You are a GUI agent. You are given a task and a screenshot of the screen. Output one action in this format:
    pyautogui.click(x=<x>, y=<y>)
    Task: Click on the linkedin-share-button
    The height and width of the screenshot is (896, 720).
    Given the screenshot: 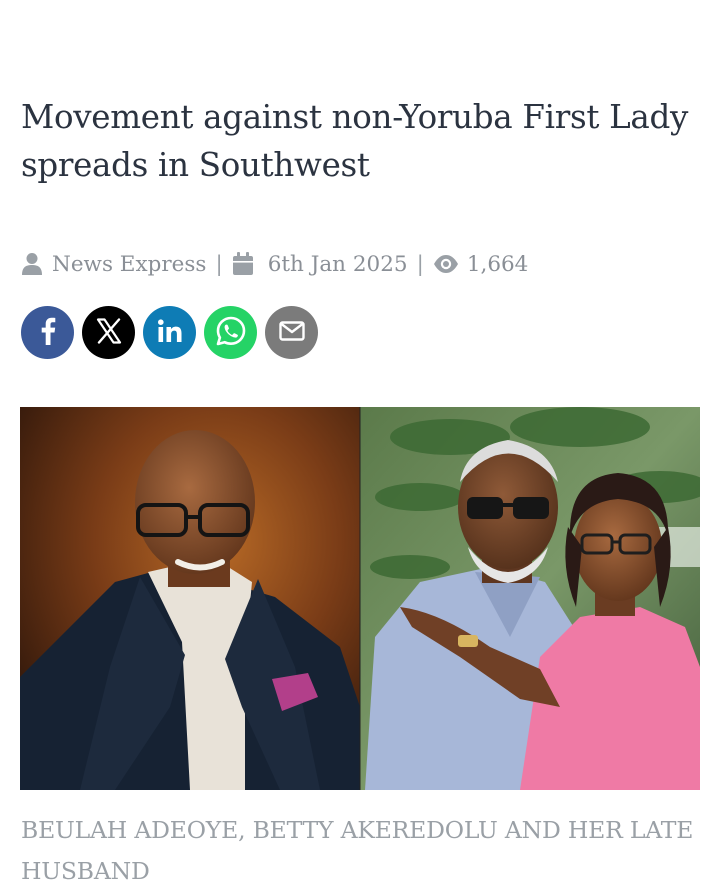 What is the action you would take?
    pyautogui.click(x=169, y=332)
    